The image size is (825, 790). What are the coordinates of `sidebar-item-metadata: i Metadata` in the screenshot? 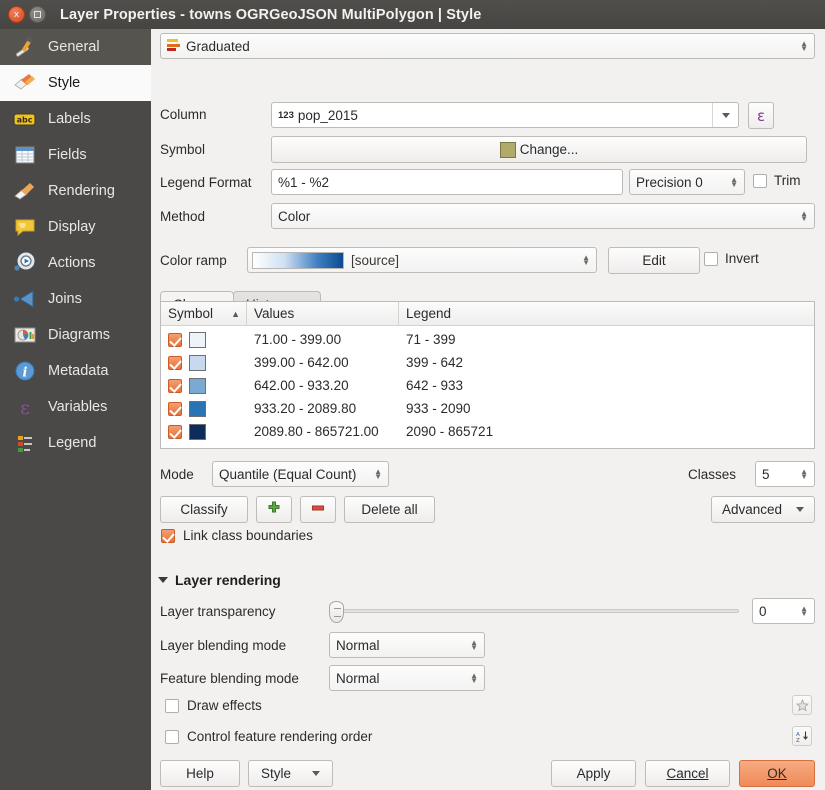 It's located at (75, 371).